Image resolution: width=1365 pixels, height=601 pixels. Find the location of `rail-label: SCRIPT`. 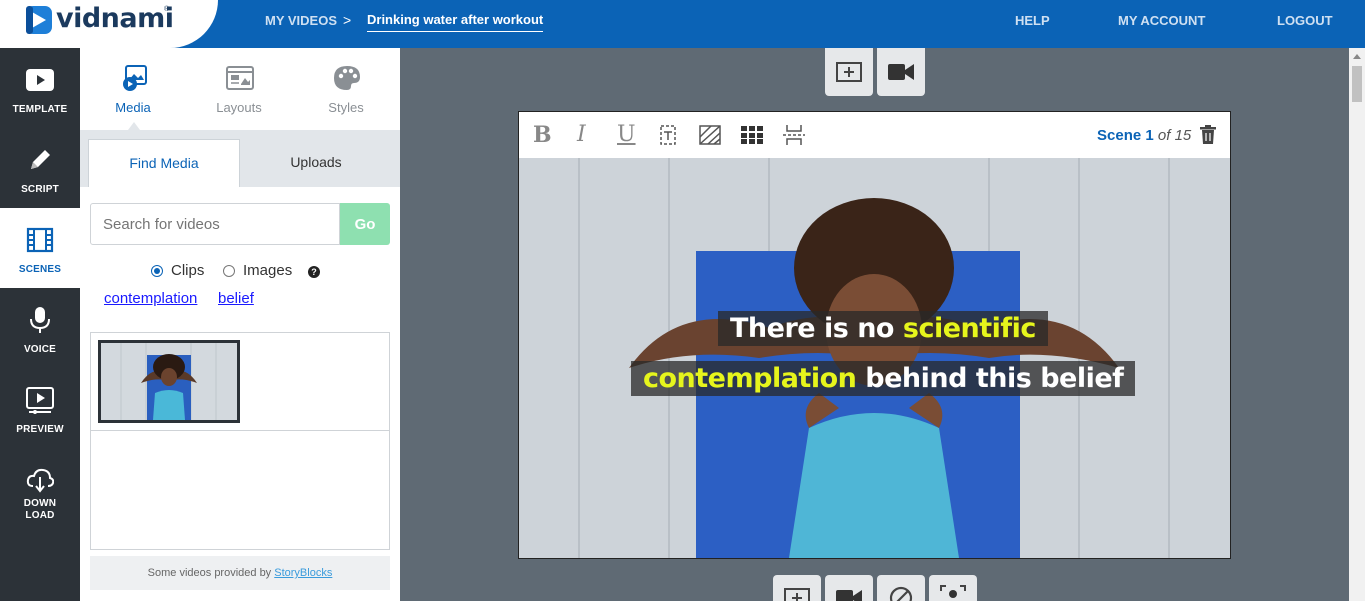

rail-label: SCRIPT is located at coordinates (40, 189).